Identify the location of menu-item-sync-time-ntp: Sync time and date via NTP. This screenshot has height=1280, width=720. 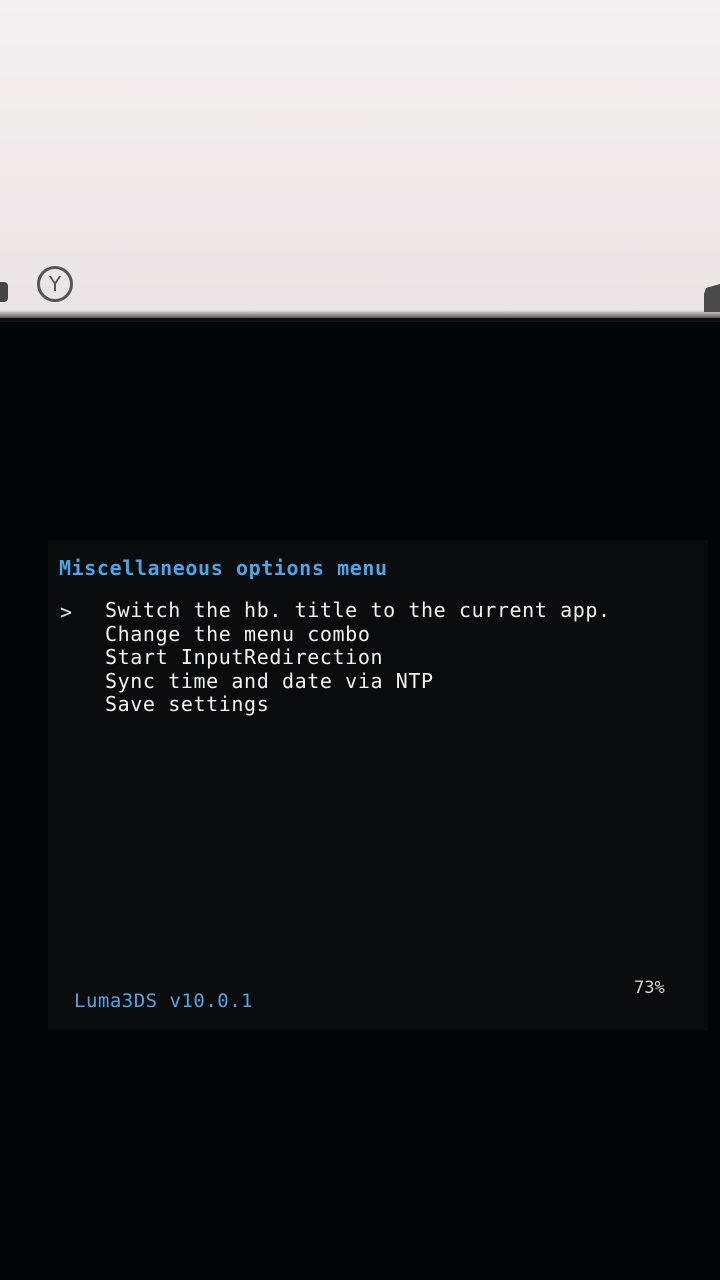
(358, 681).